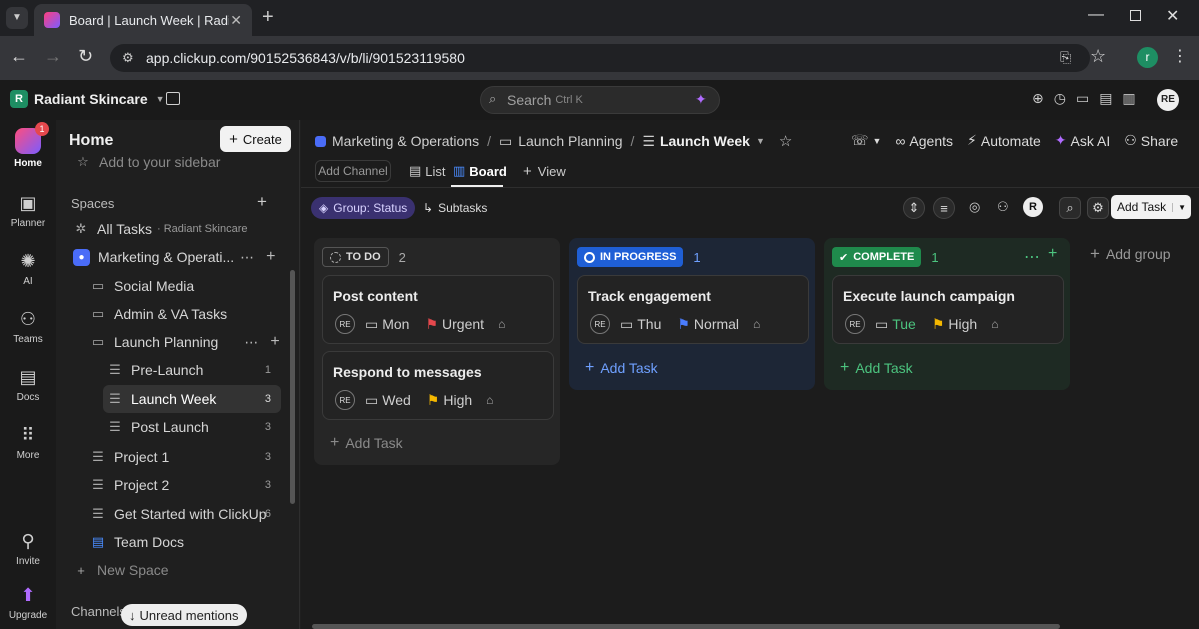 This screenshot has height=629, width=1199. What do you see at coordinates (904, 324) in the screenshot?
I see `due-date: Tue` at bounding box center [904, 324].